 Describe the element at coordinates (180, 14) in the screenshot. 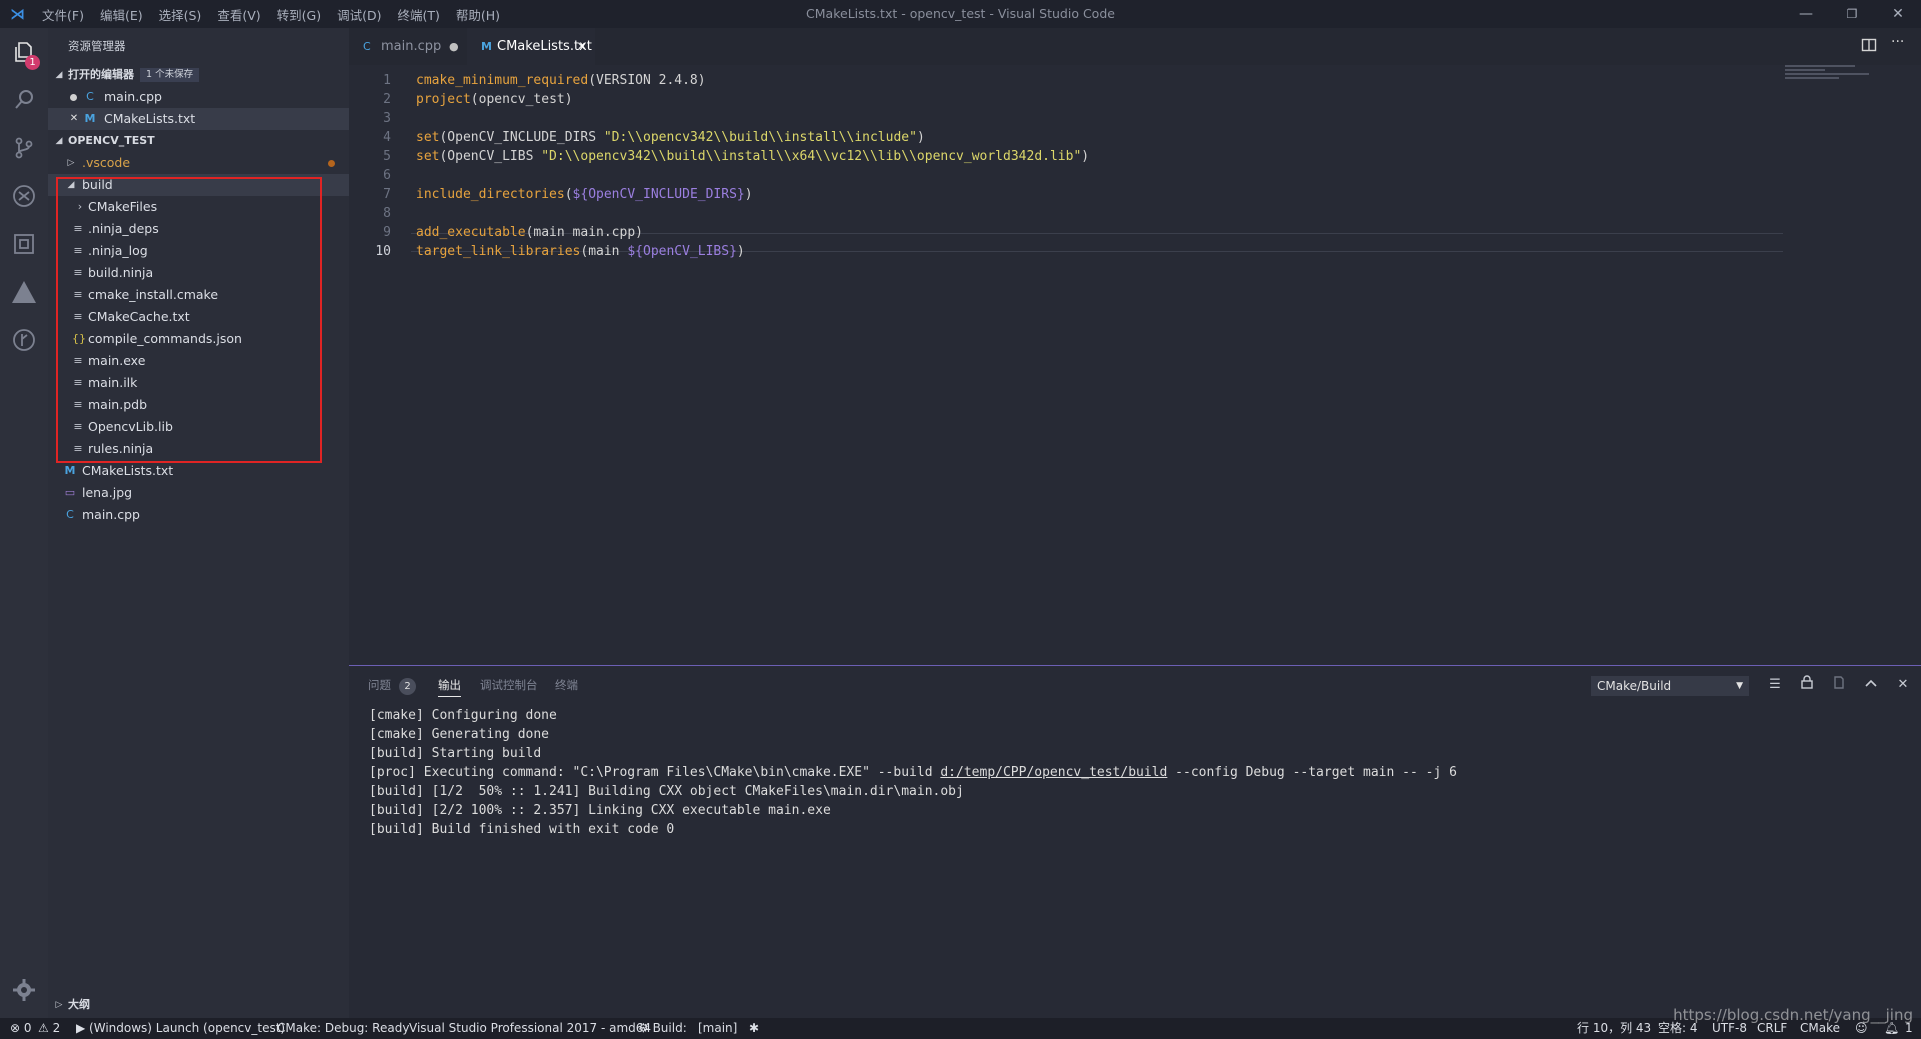

I see `menu-selection: 选择(S)` at that location.